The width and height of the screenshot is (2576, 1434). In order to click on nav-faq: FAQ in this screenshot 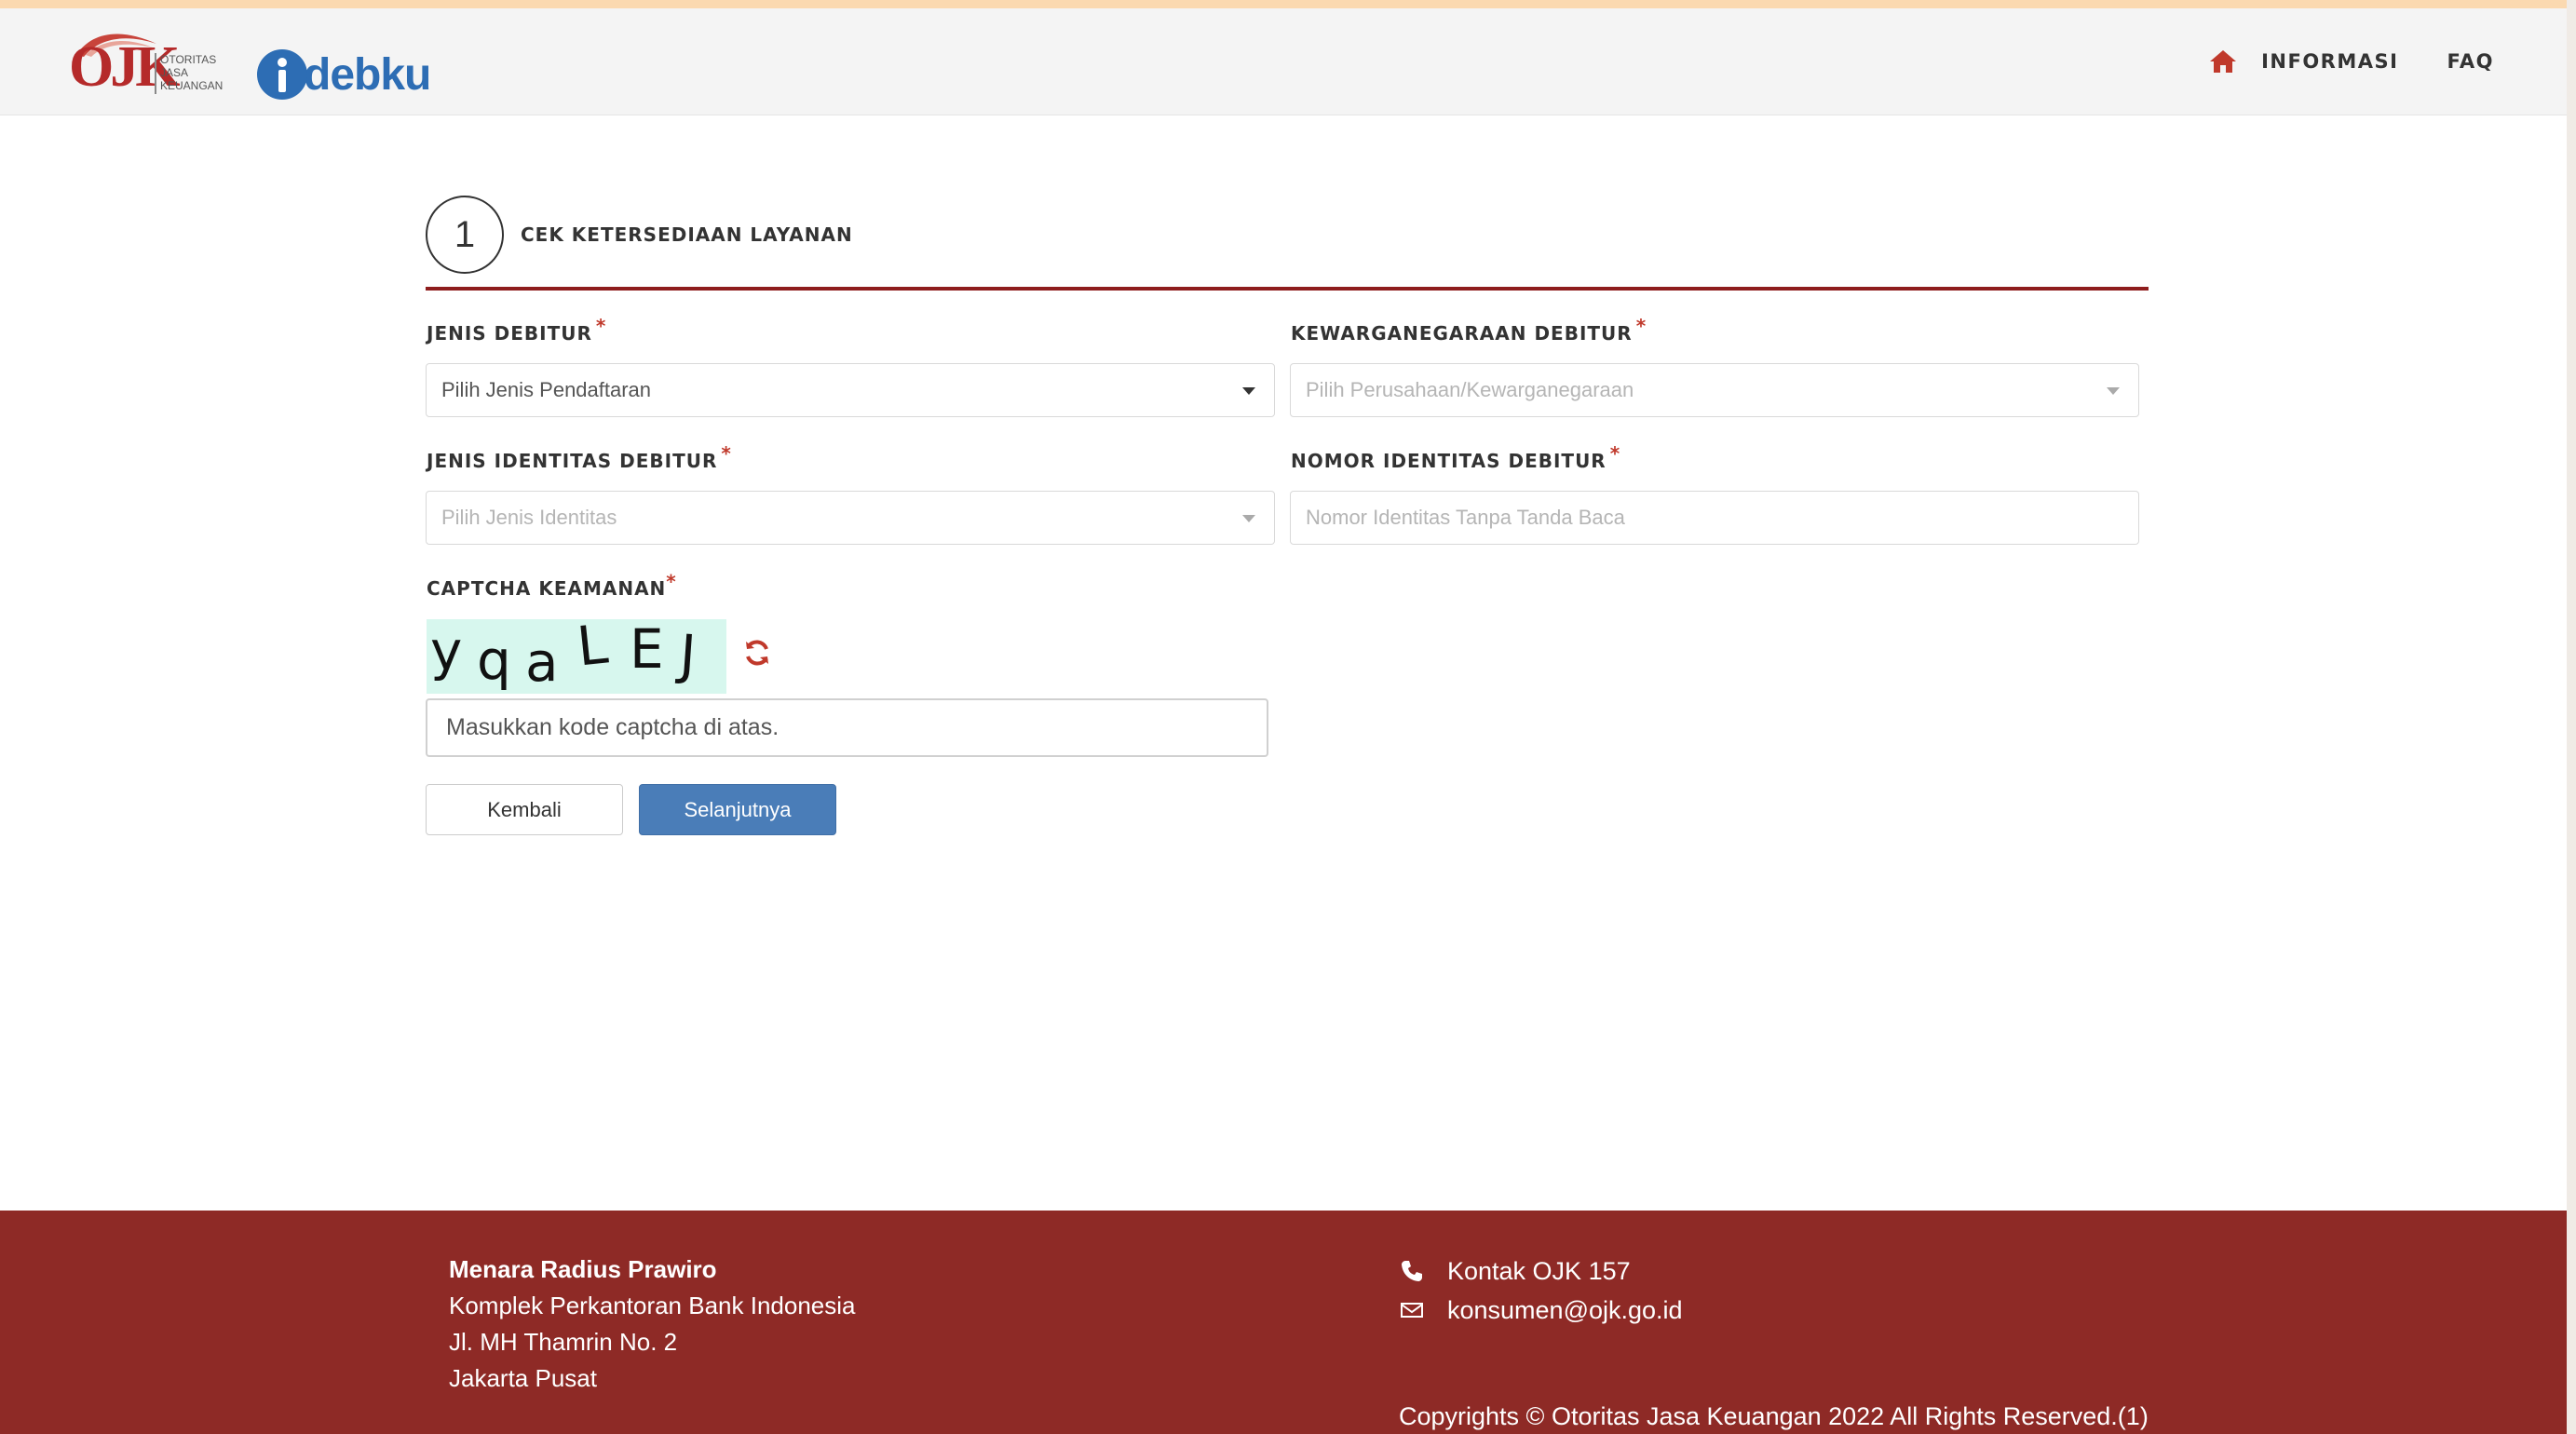, I will do `click(2470, 61)`.